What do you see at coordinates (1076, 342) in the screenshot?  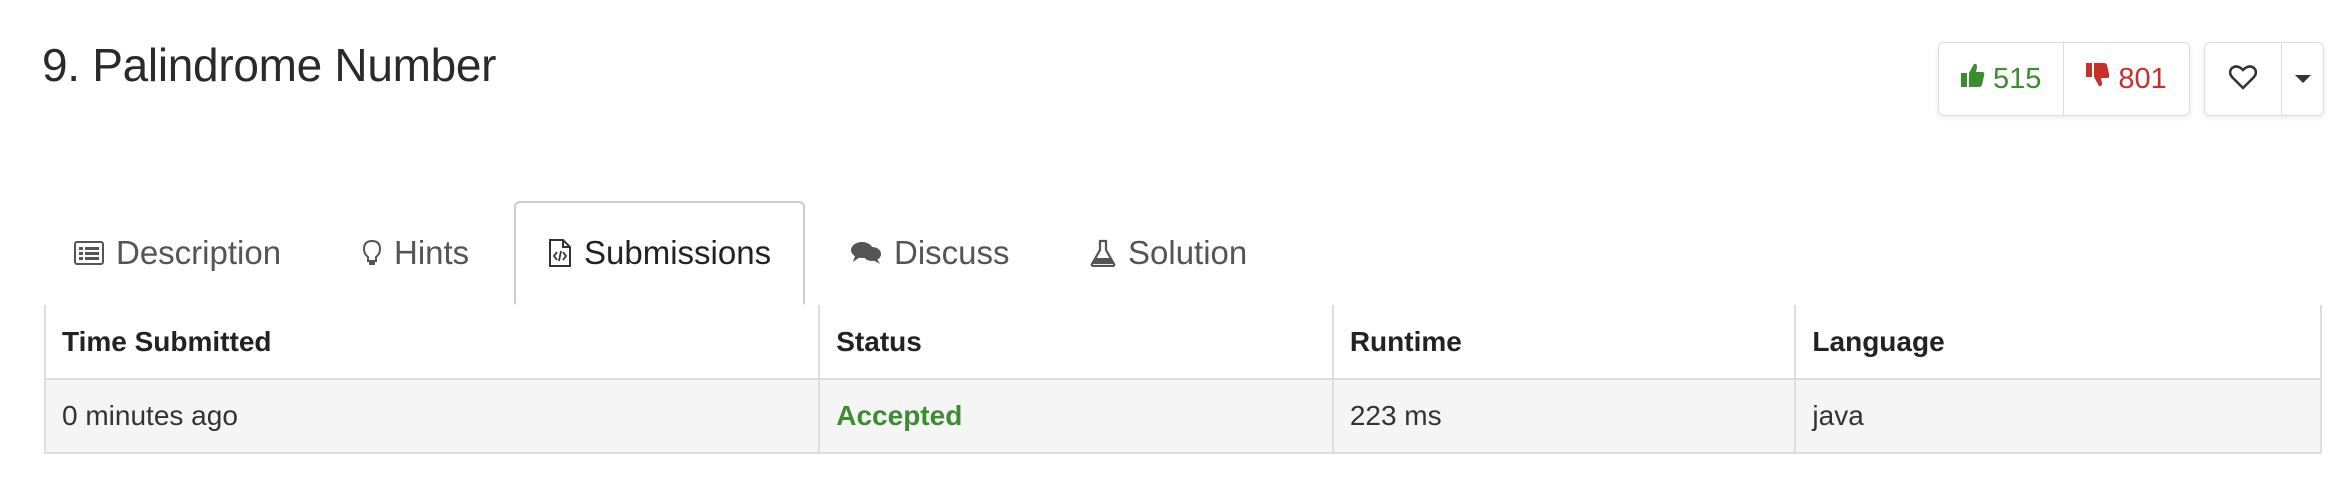 I see `column-header-status: Status` at bounding box center [1076, 342].